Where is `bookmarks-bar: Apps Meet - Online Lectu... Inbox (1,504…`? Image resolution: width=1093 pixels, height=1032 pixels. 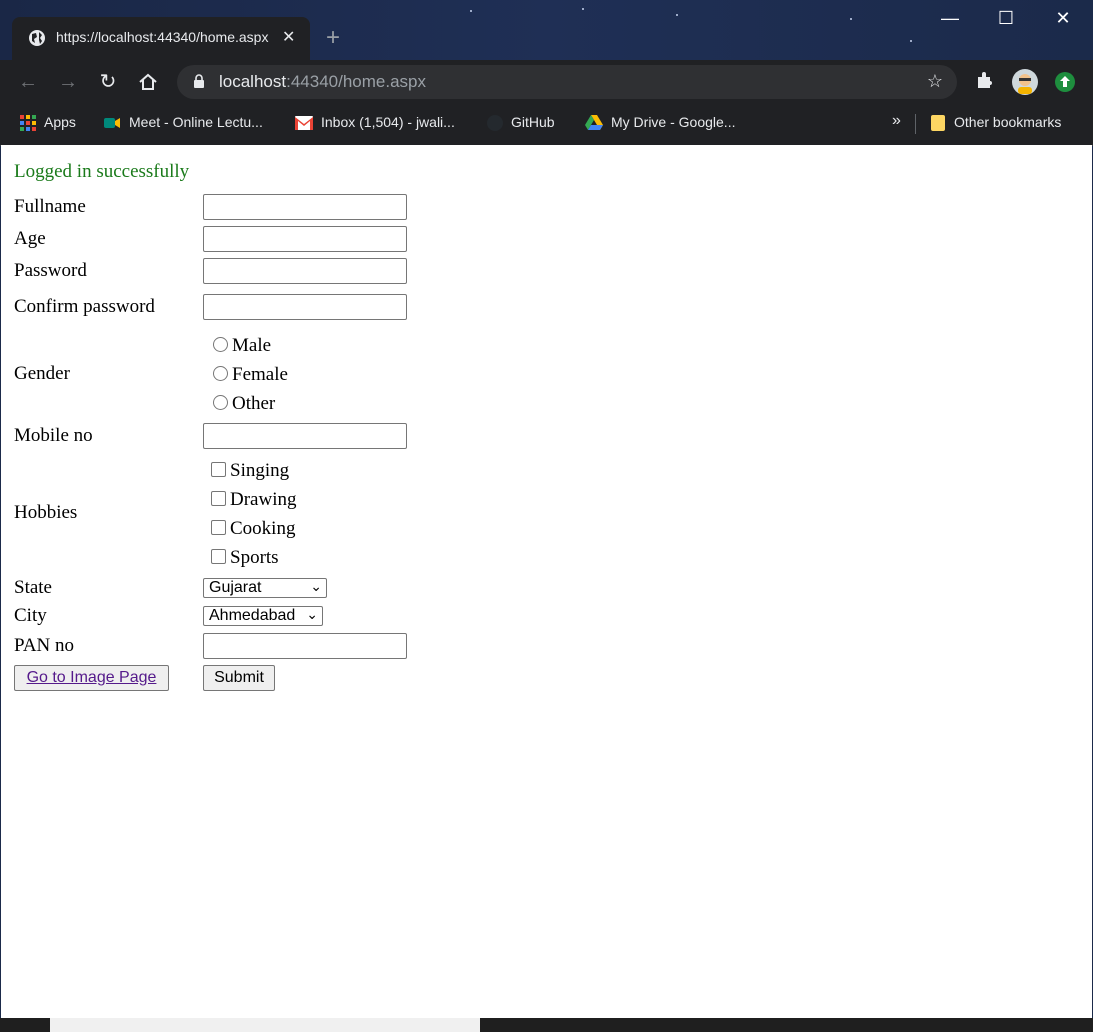
bookmarks-bar: Apps Meet - Online Lectu... Inbox (1,504… is located at coordinates (546, 125).